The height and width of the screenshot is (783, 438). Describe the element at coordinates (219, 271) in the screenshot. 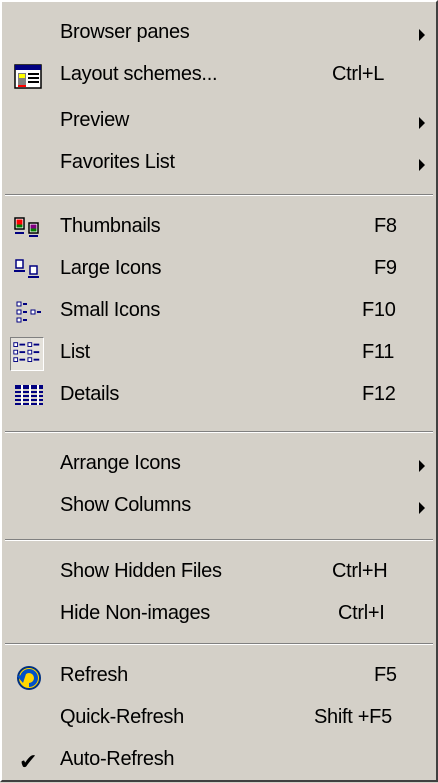

I see `menu-item-large-icons: Large Icons F9` at that location.